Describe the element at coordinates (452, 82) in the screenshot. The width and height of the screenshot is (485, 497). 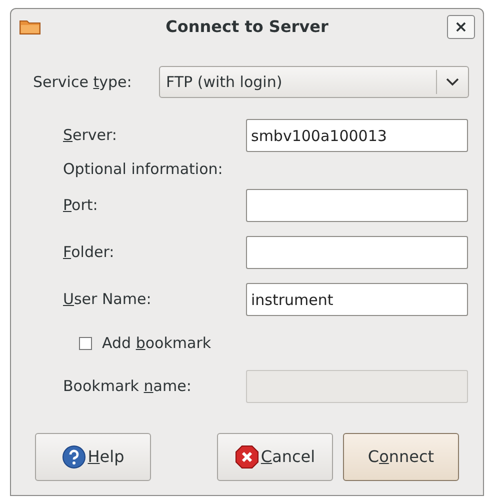
I see `chevron-down-icon` at that location.